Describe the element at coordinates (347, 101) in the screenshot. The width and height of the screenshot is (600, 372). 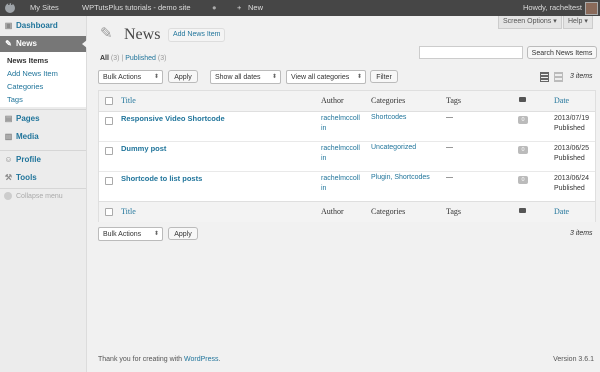
I see `table-header: Title Author Categories Tags Date` at that location.